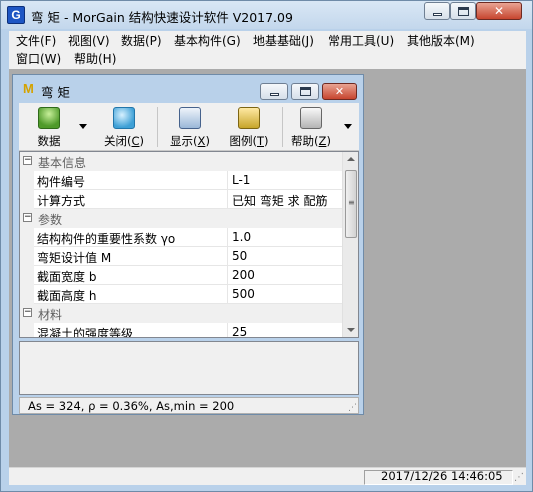 The width and height of the screenshot is (533, 492). Describe the element at coordinates (50, 220) in the screenshot. I see `category-label: 参数` at that location.